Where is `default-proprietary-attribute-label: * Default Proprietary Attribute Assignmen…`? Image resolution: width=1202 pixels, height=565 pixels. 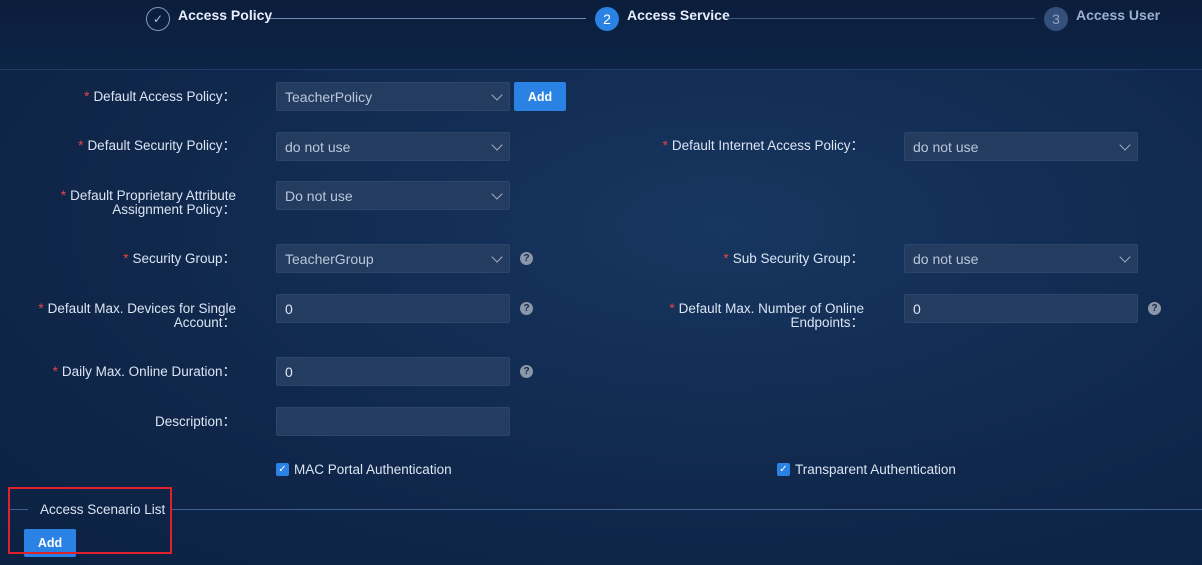 default-proprietary-attribute-label: * Default Proprietary Attribute Assignmen… is located at coordinates (148, 202).